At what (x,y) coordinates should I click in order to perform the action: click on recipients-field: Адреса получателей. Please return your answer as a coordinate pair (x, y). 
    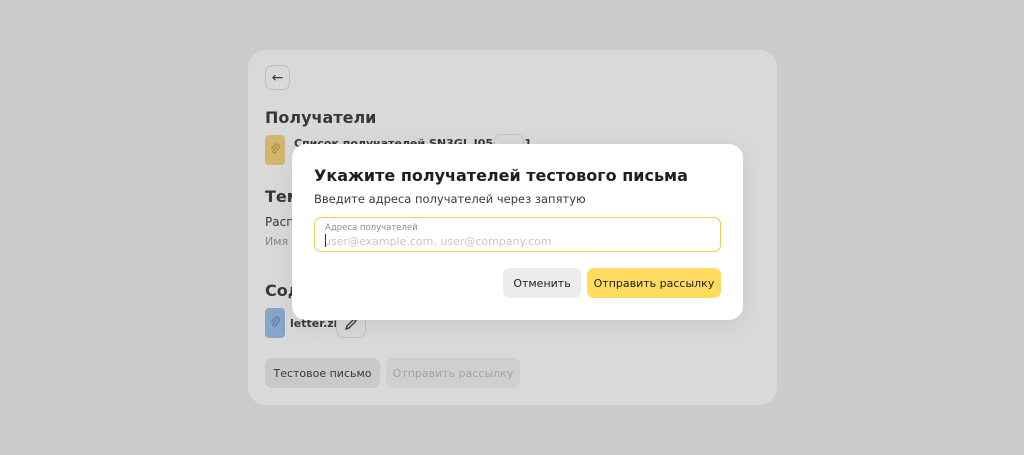
    Looking at the image, I should click on (517, 234).